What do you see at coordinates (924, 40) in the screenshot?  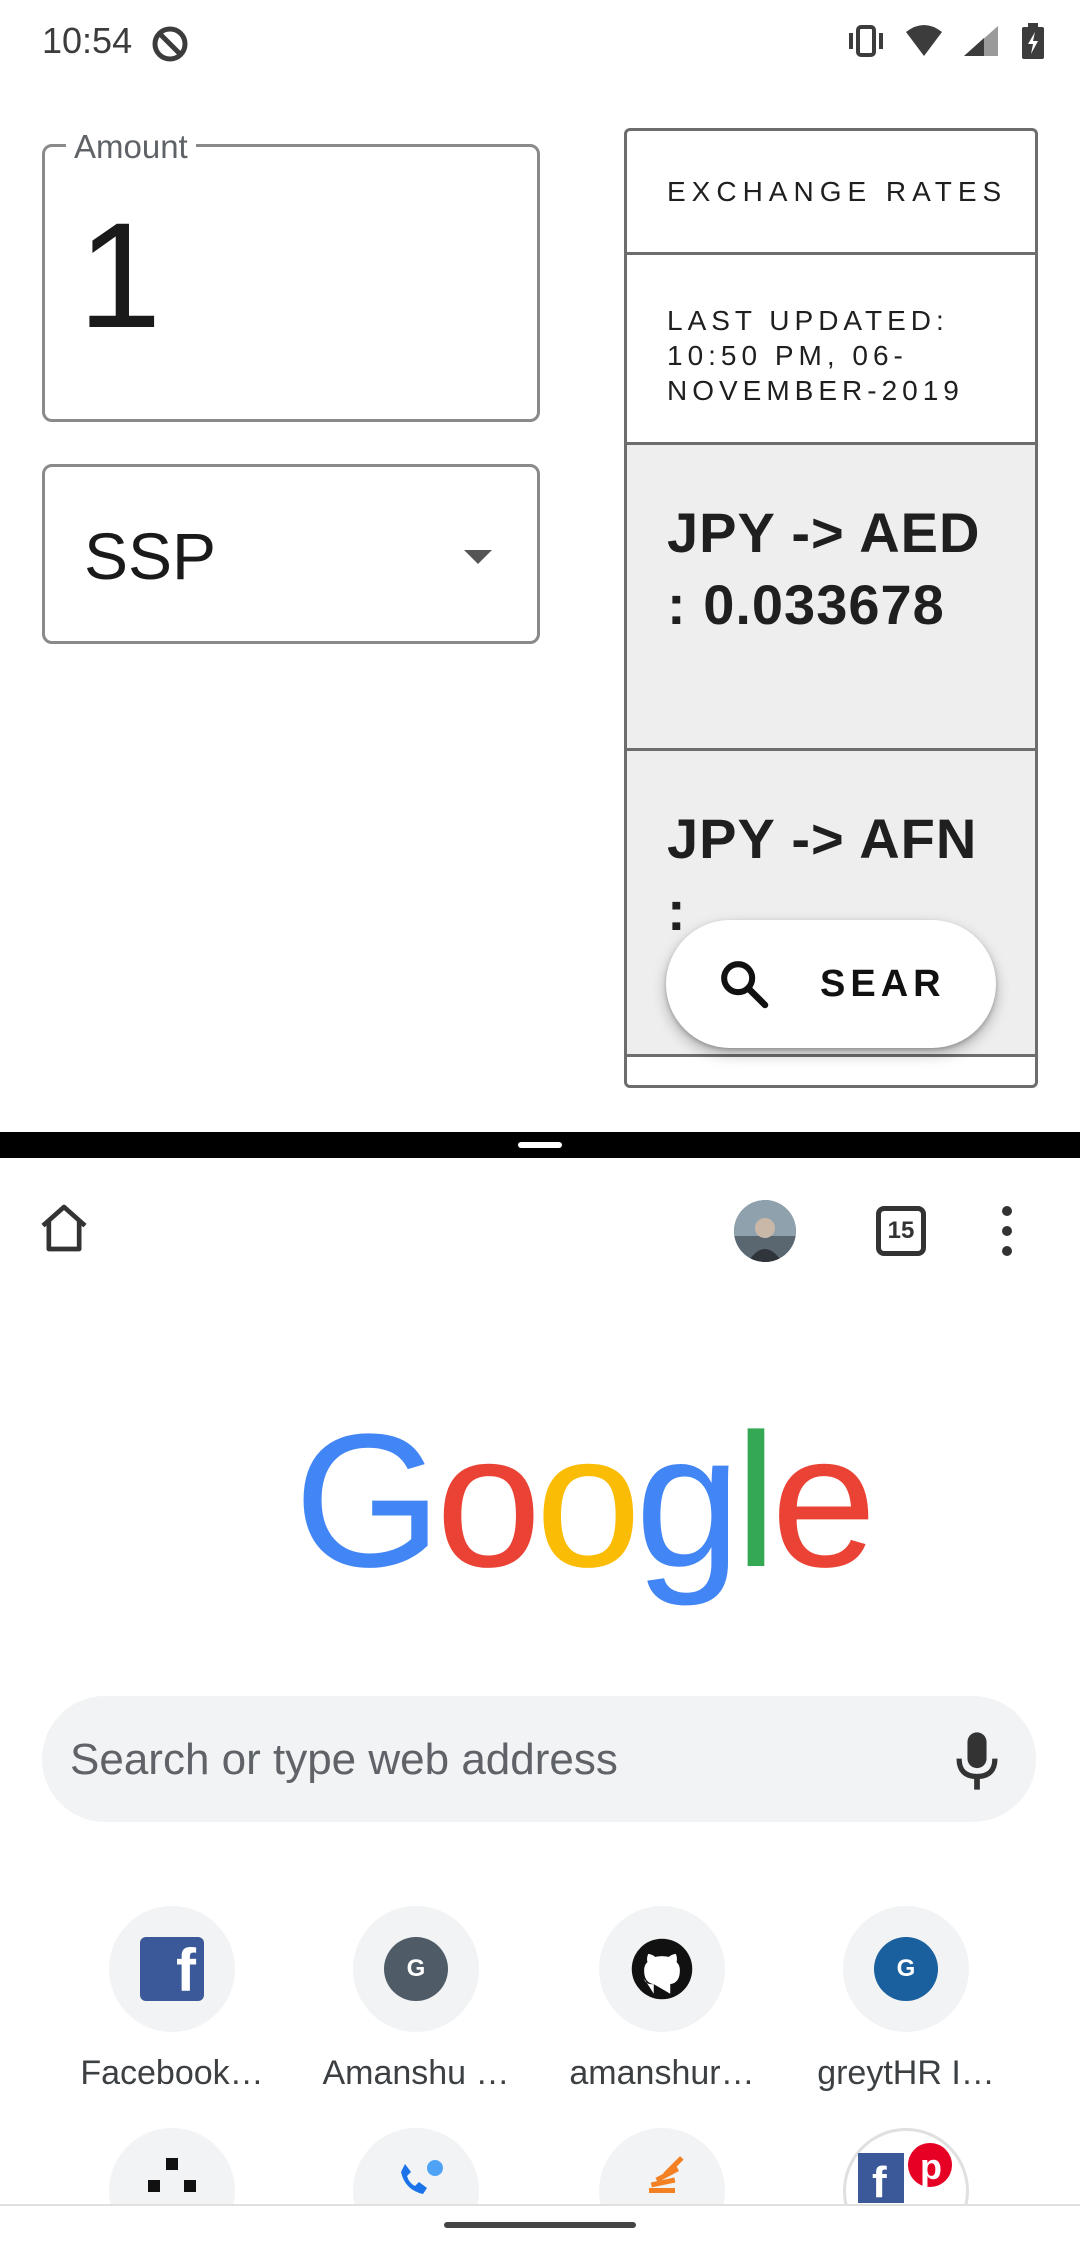 I see `wifi-icon` at bounding box center [924, 40].